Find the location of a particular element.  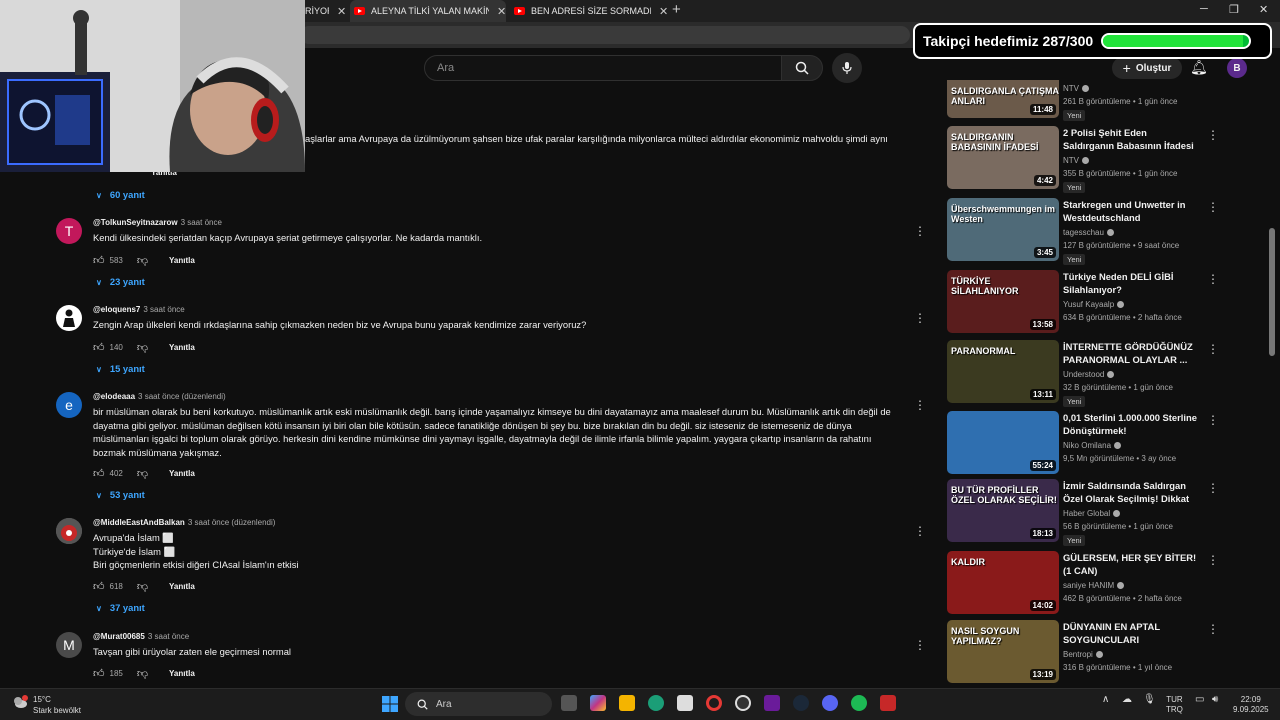

video-title: GÜLERSEM, HER ŞEY BİTER! (1 CAN) is located at coordinates (1131, 564).